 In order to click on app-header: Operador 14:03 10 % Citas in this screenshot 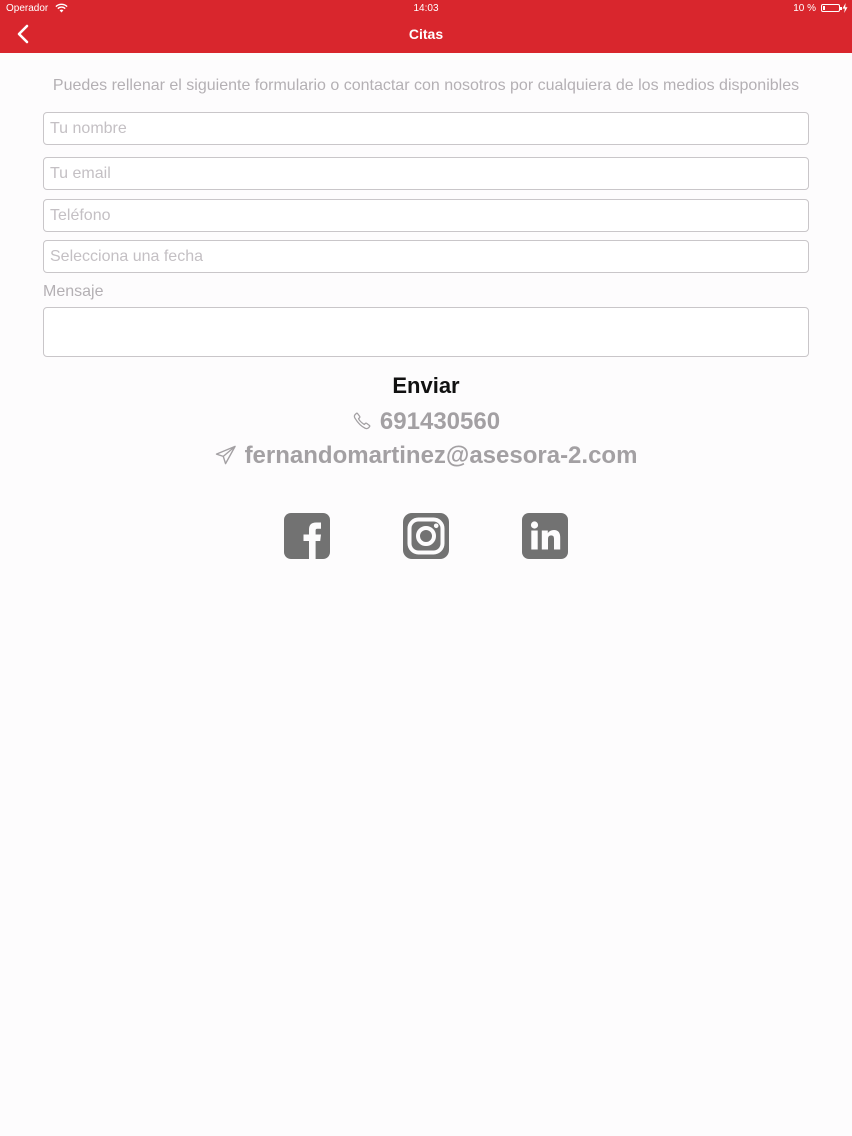, I will do `click(426, 26)`.